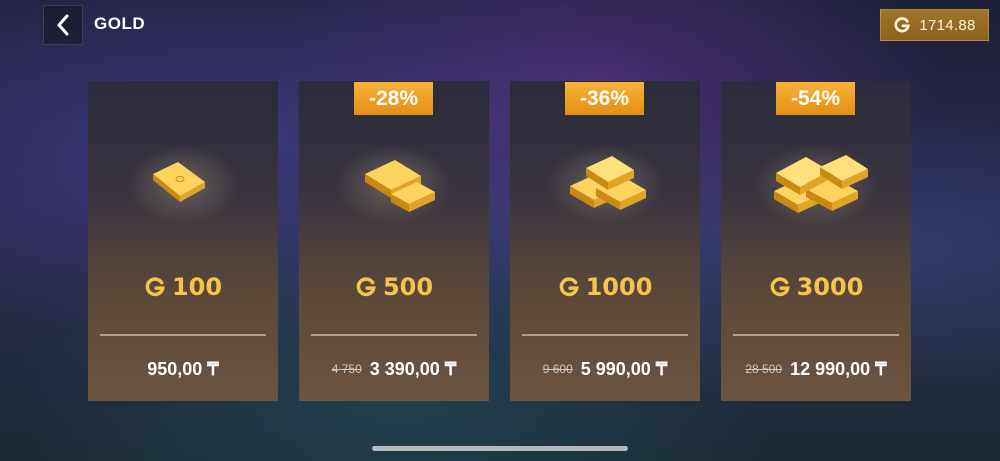  What do you see at coordinates (604, 98) in the screenshot?
I see `discount-badge: -36%` at bounding box center [604, 98].